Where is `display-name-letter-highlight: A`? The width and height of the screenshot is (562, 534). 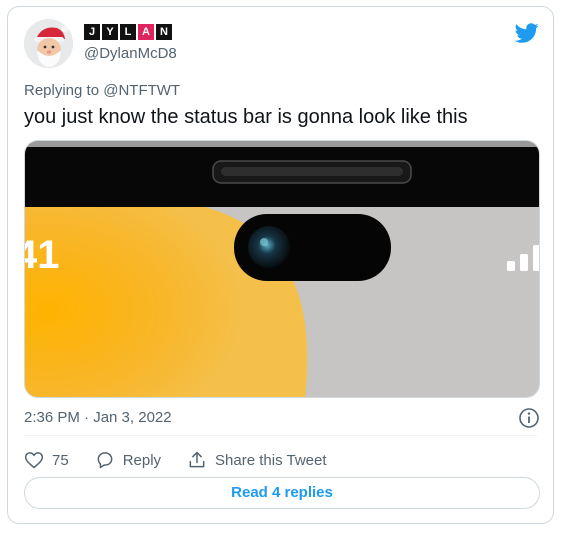
display-name-letter-highlight: A is located at coordinates (146, 32).